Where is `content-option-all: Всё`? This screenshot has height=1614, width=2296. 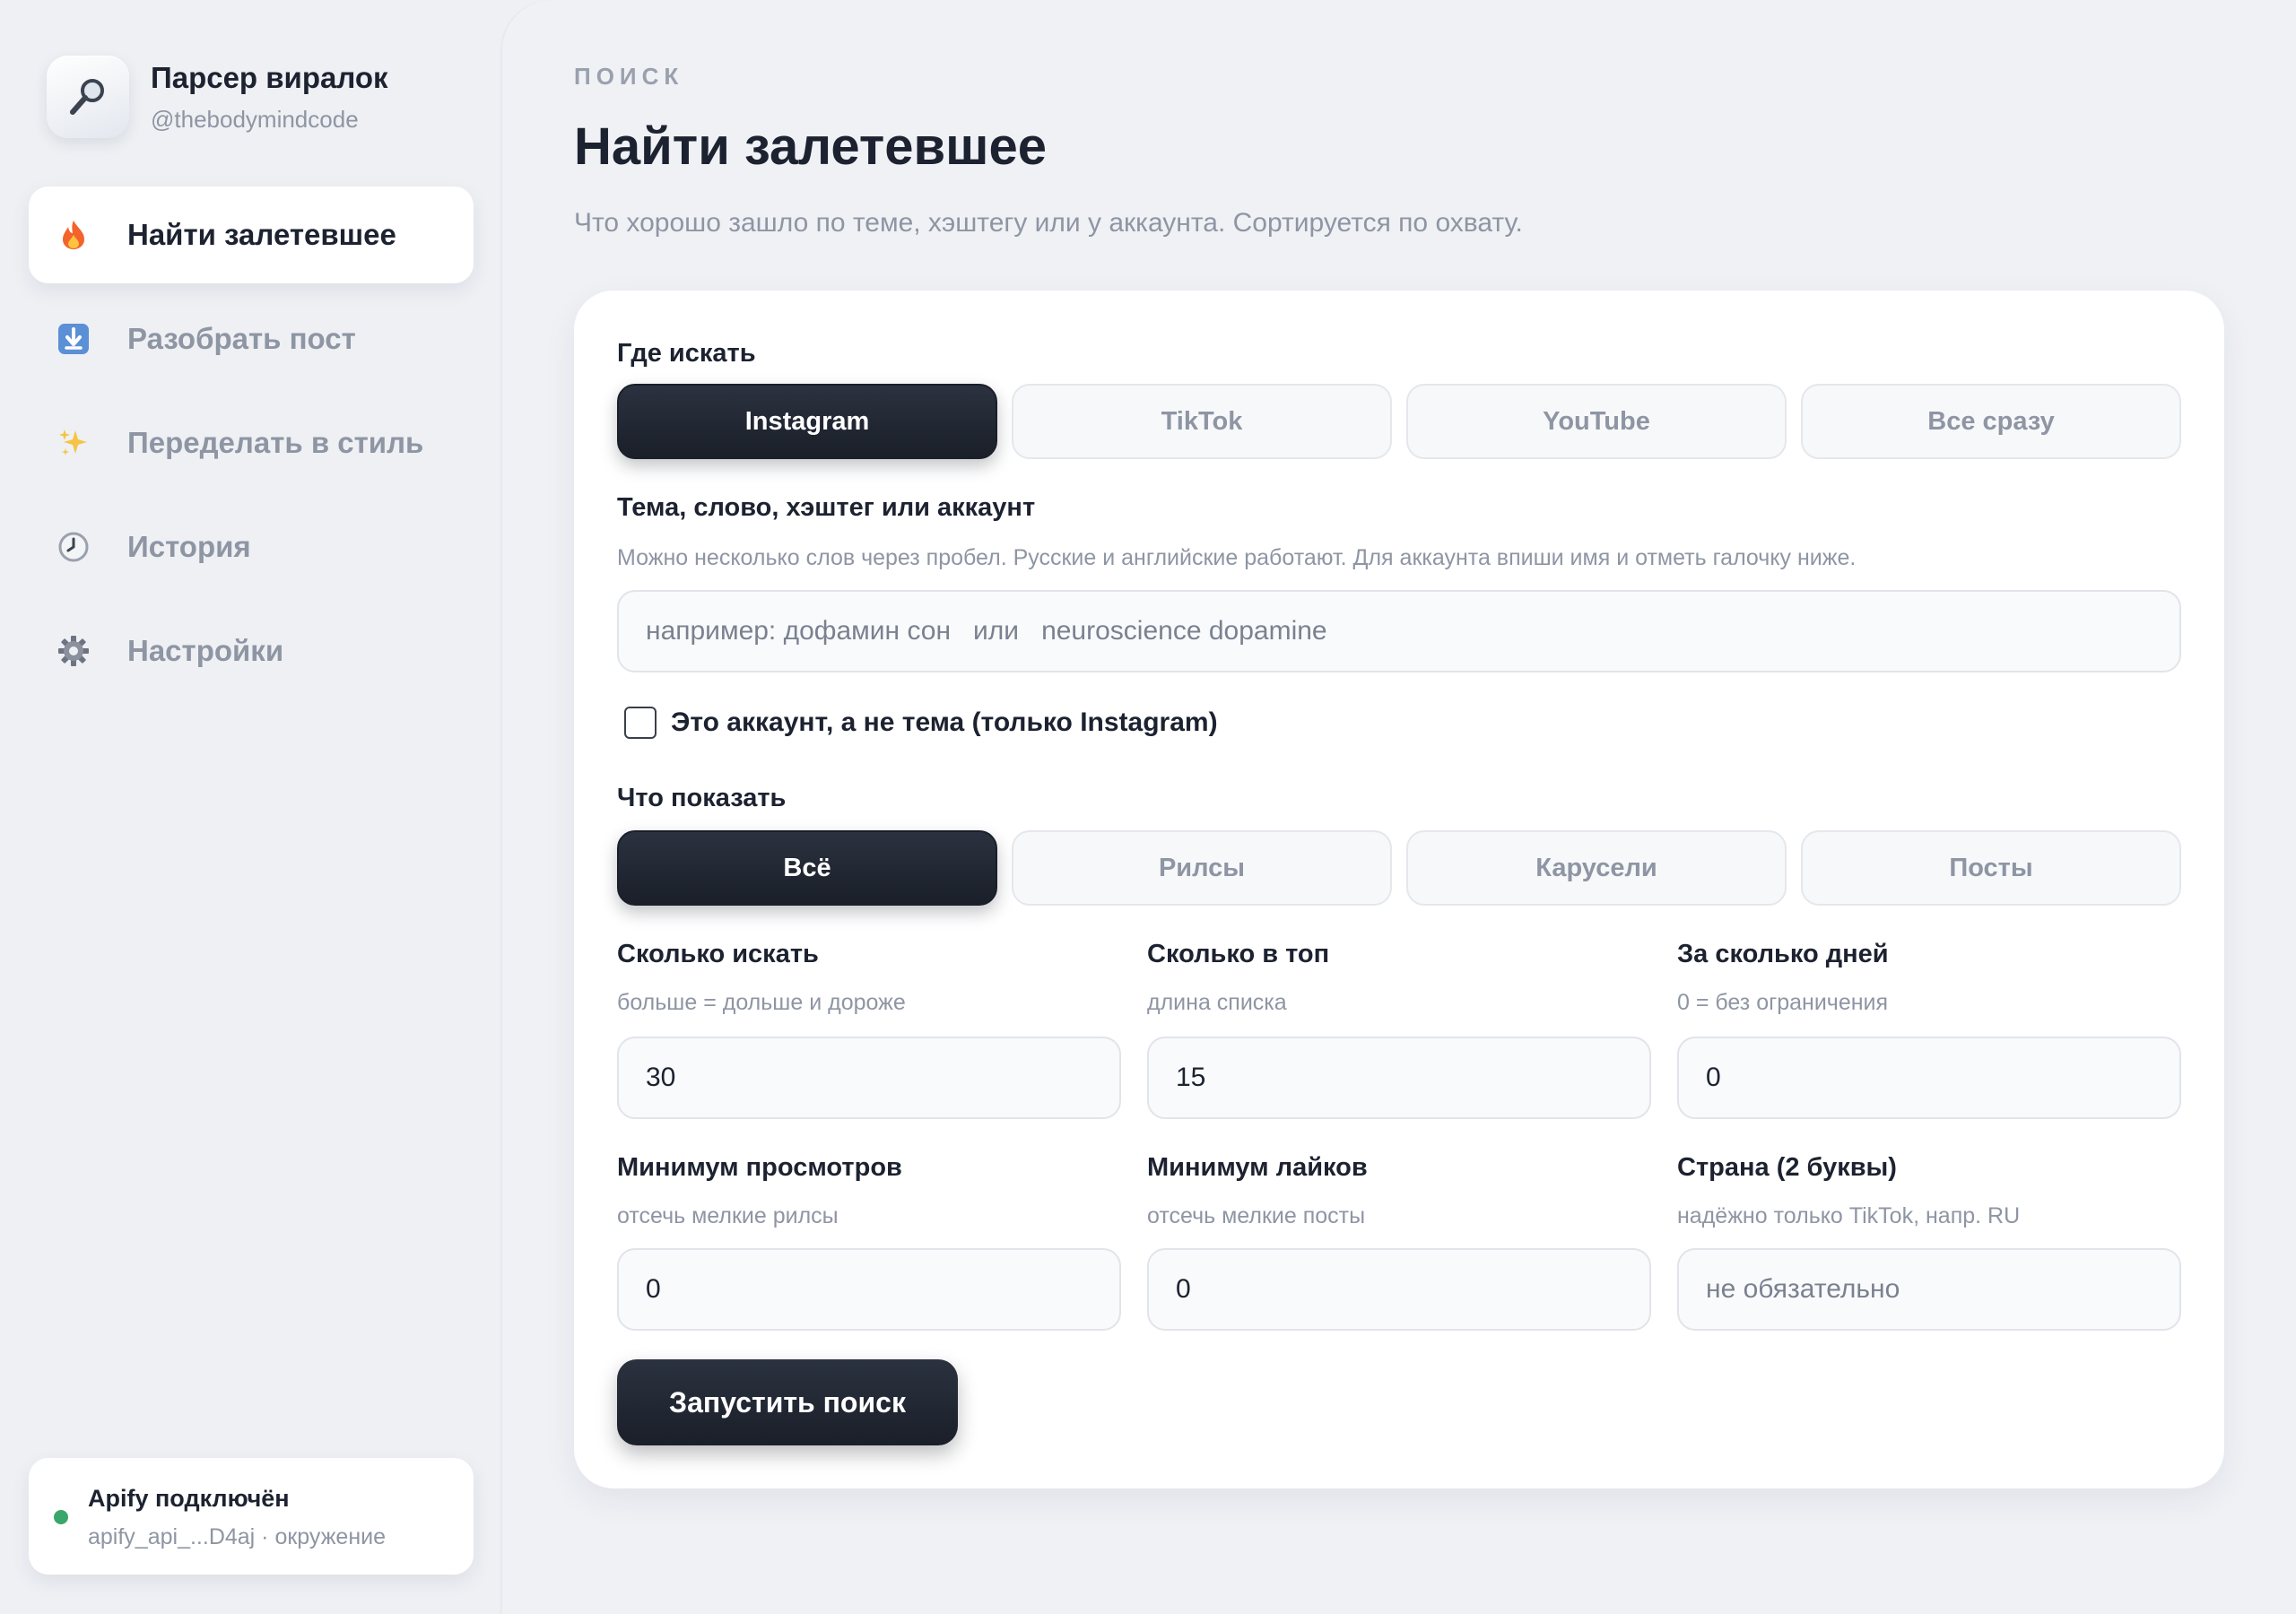 content-option-all: Всё is located at coordinates (807, 868).